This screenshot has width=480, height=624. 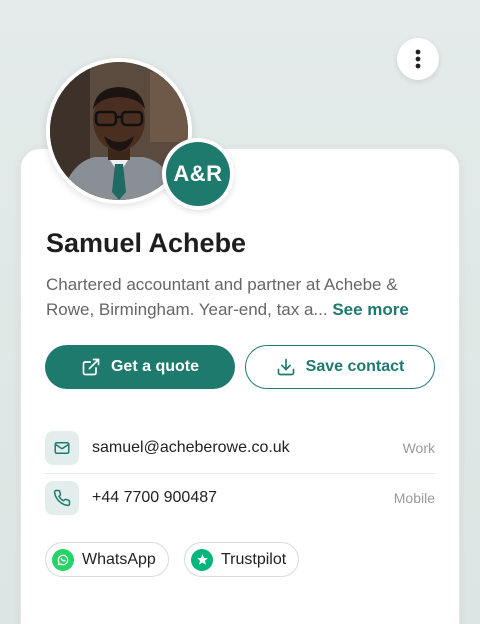 I want to click on see-more-link: See more, so click(x=370, y=309).